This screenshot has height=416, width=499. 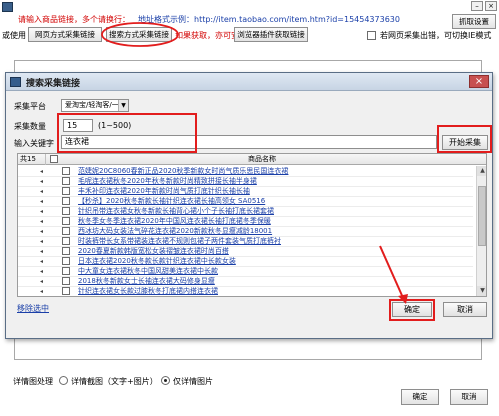 I want to click on scroll-down-icon: ▼, so click(x=481, y=291).